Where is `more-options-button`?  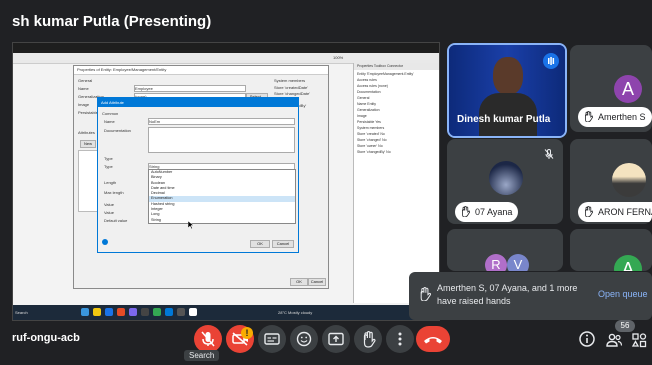 more-options-button is located at coordinates (400, 339).